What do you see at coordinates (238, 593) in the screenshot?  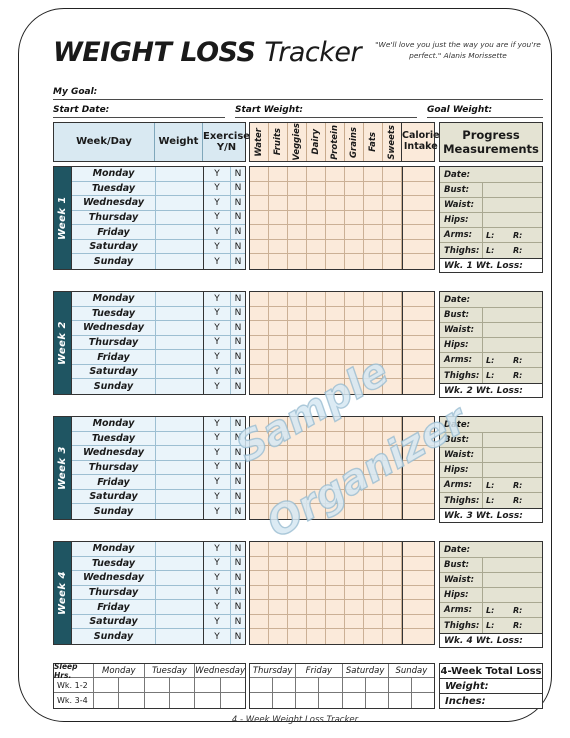 I see `week-4-no-column: N N N N N N N` at bounding box center [238, 593].